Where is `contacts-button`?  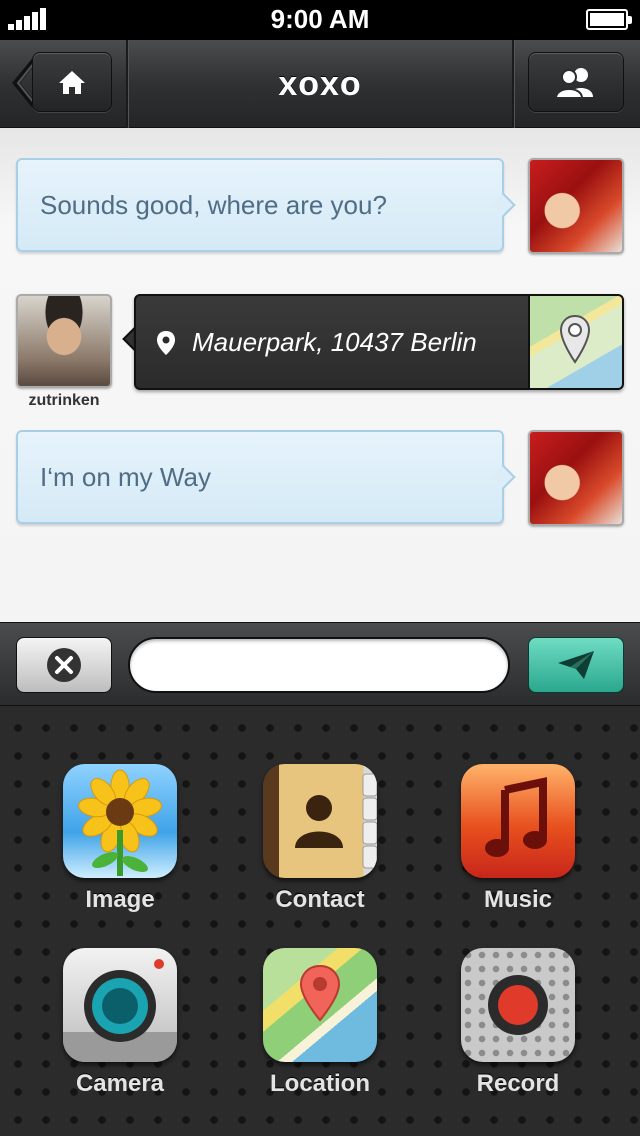
contacts-button is located at coordinates (576, 82).